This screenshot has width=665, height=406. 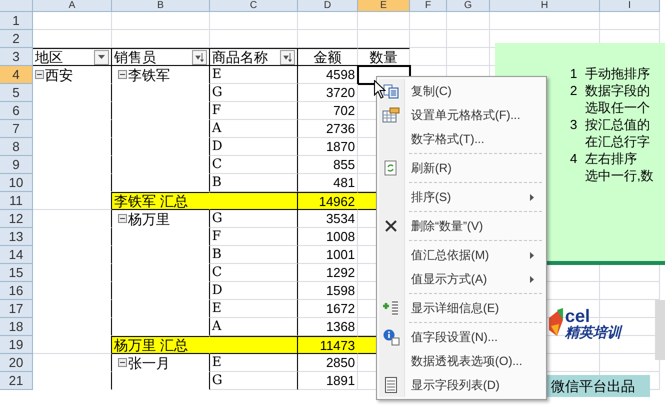 What do you see at coordinates (545, 6) in the screenshot?
I see `column-header: H` at bounding box center [545, 6].